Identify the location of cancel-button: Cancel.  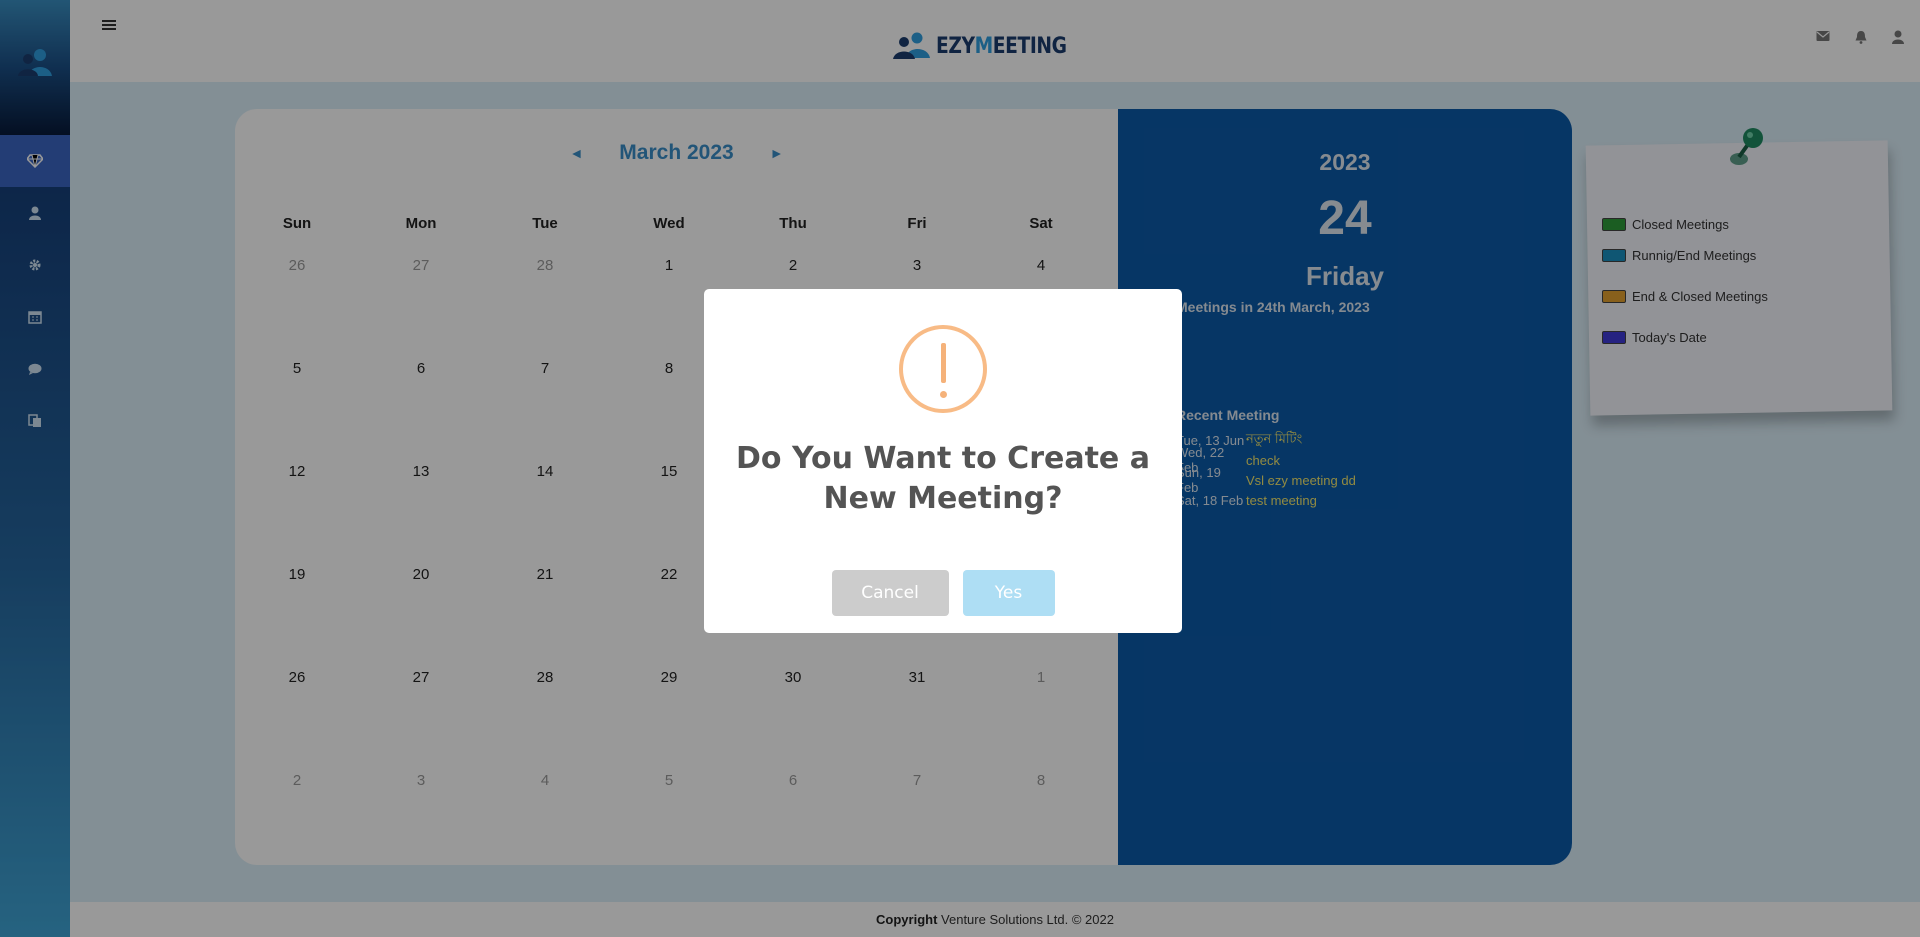
(890, 593).